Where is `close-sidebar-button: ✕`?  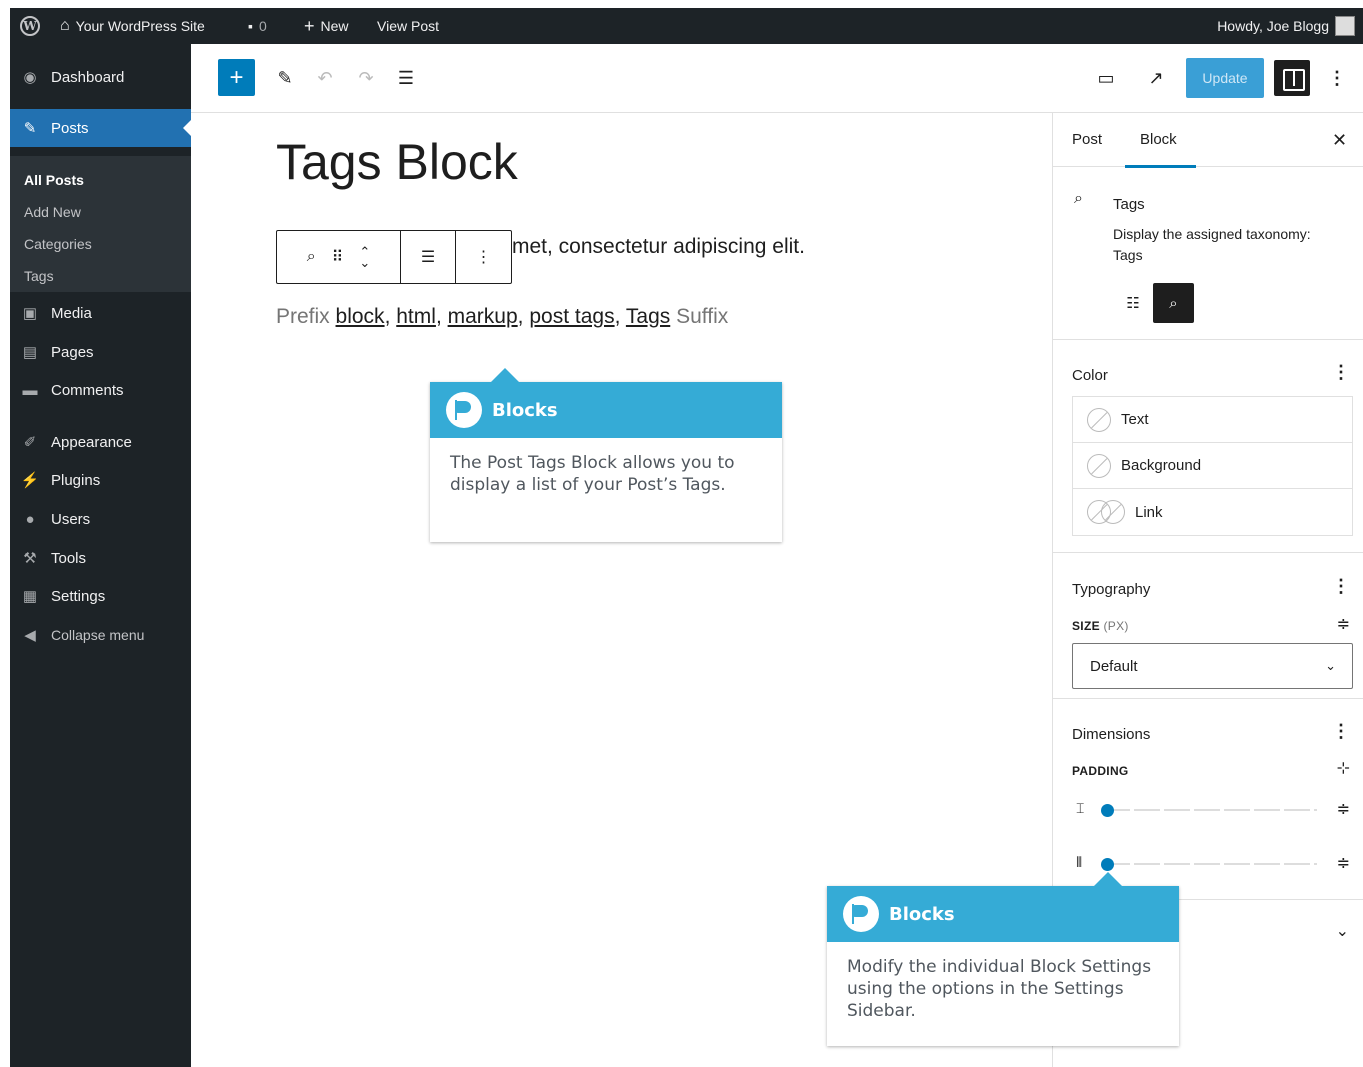
close-sidebar-button: ✕ is located at coordinates (1339, 140).